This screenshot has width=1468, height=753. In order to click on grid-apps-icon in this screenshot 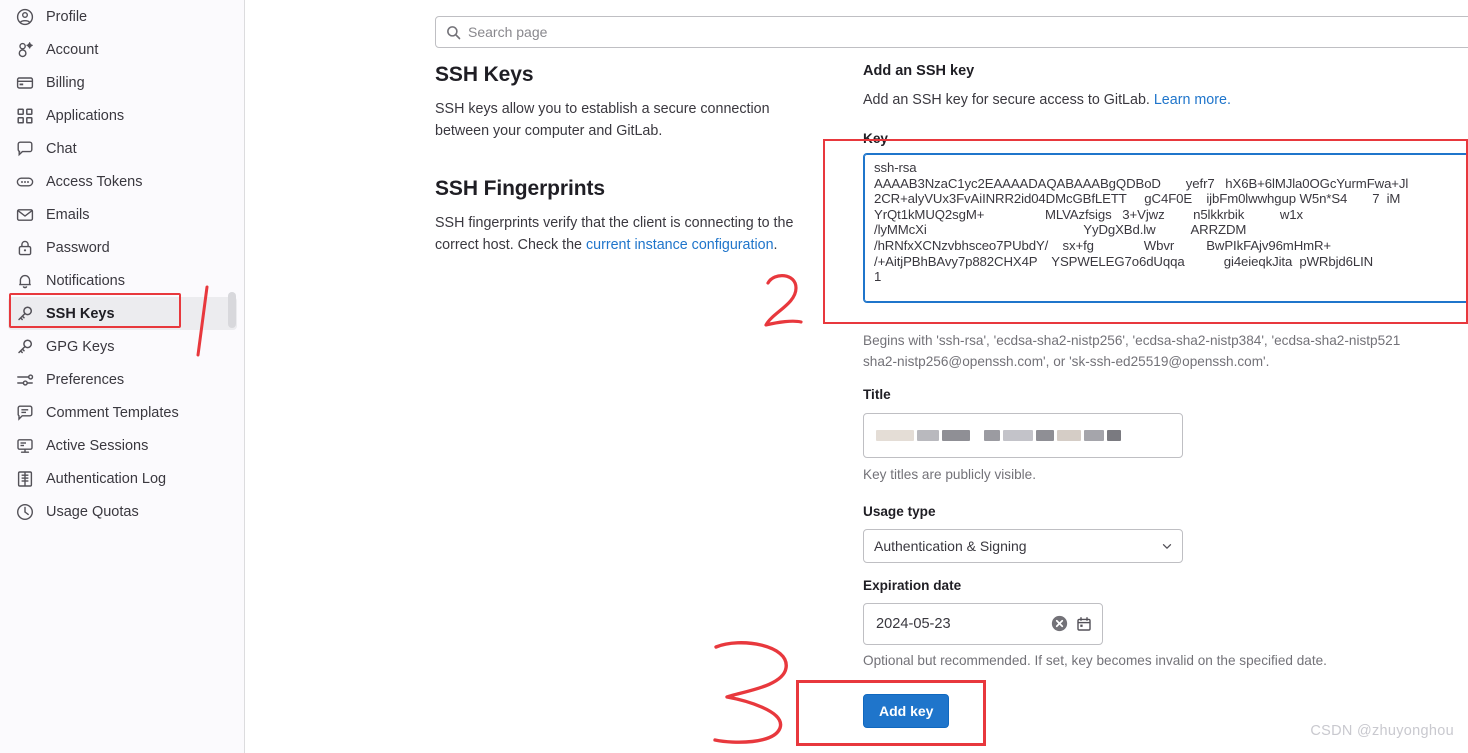, I will do `click(25, 116)`.